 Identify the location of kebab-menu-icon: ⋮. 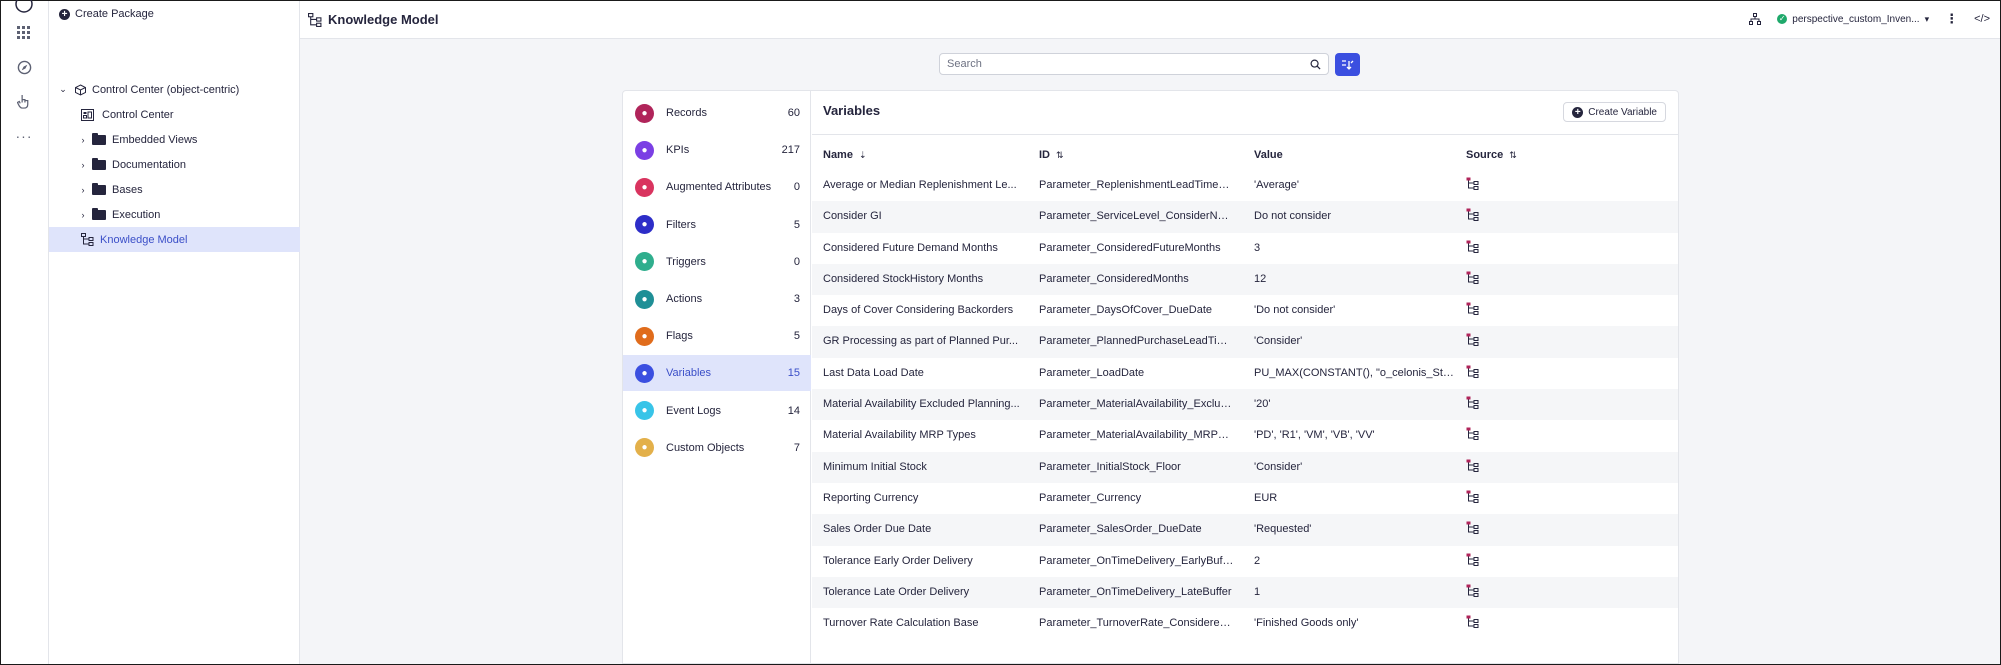
(1951, 19).